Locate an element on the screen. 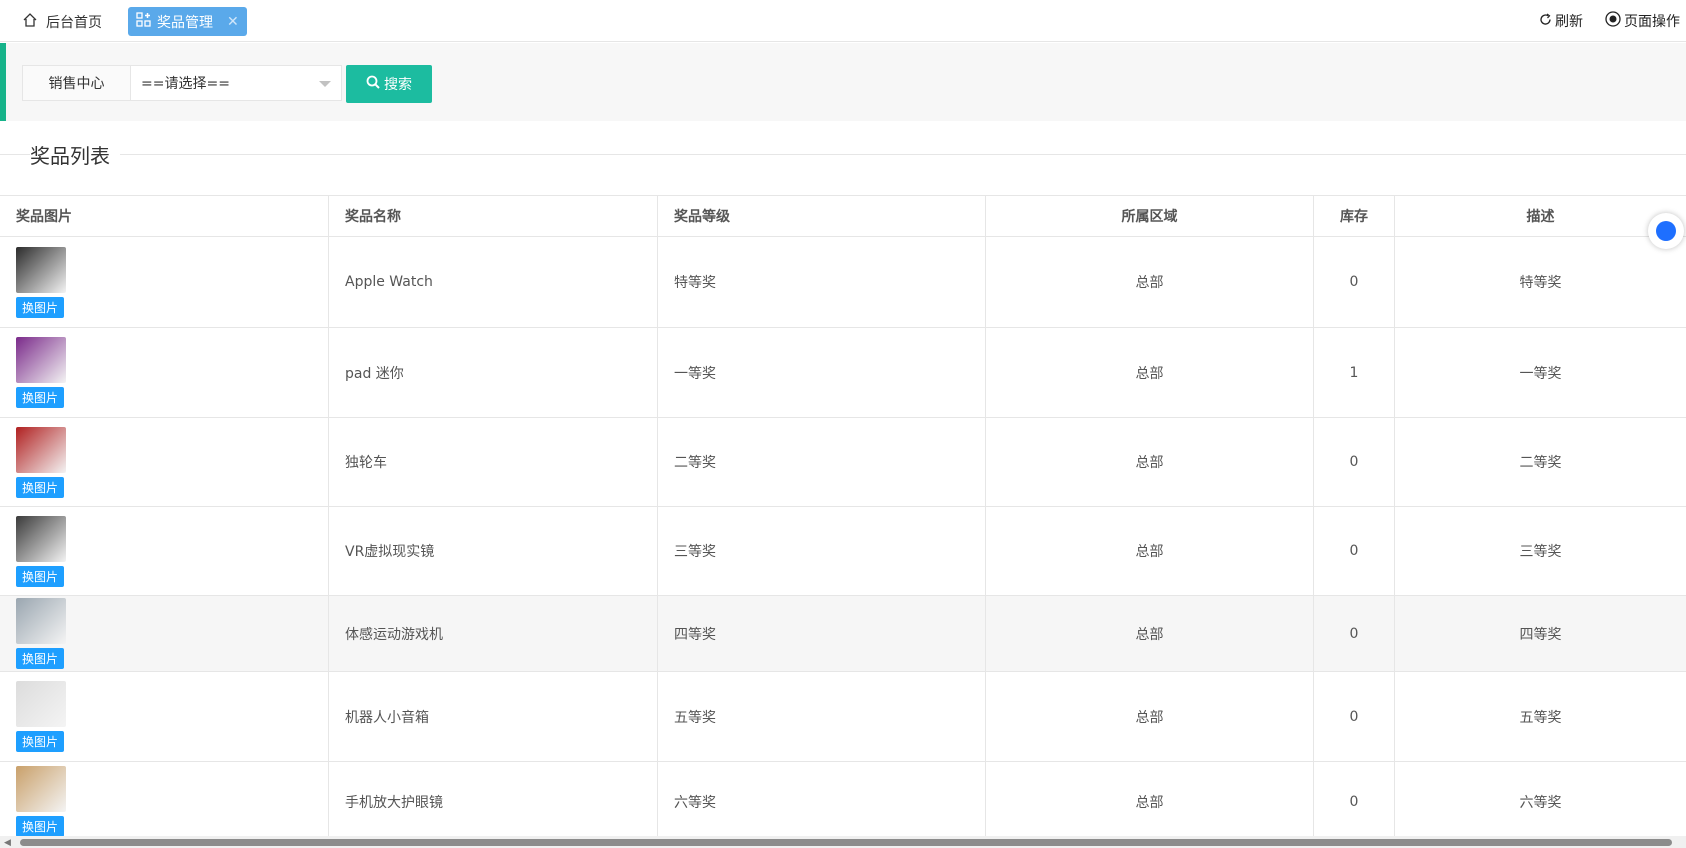 This screenshot has width=1686, height=848. tab-home: 后台首页 is located at coordinates (62, 22).